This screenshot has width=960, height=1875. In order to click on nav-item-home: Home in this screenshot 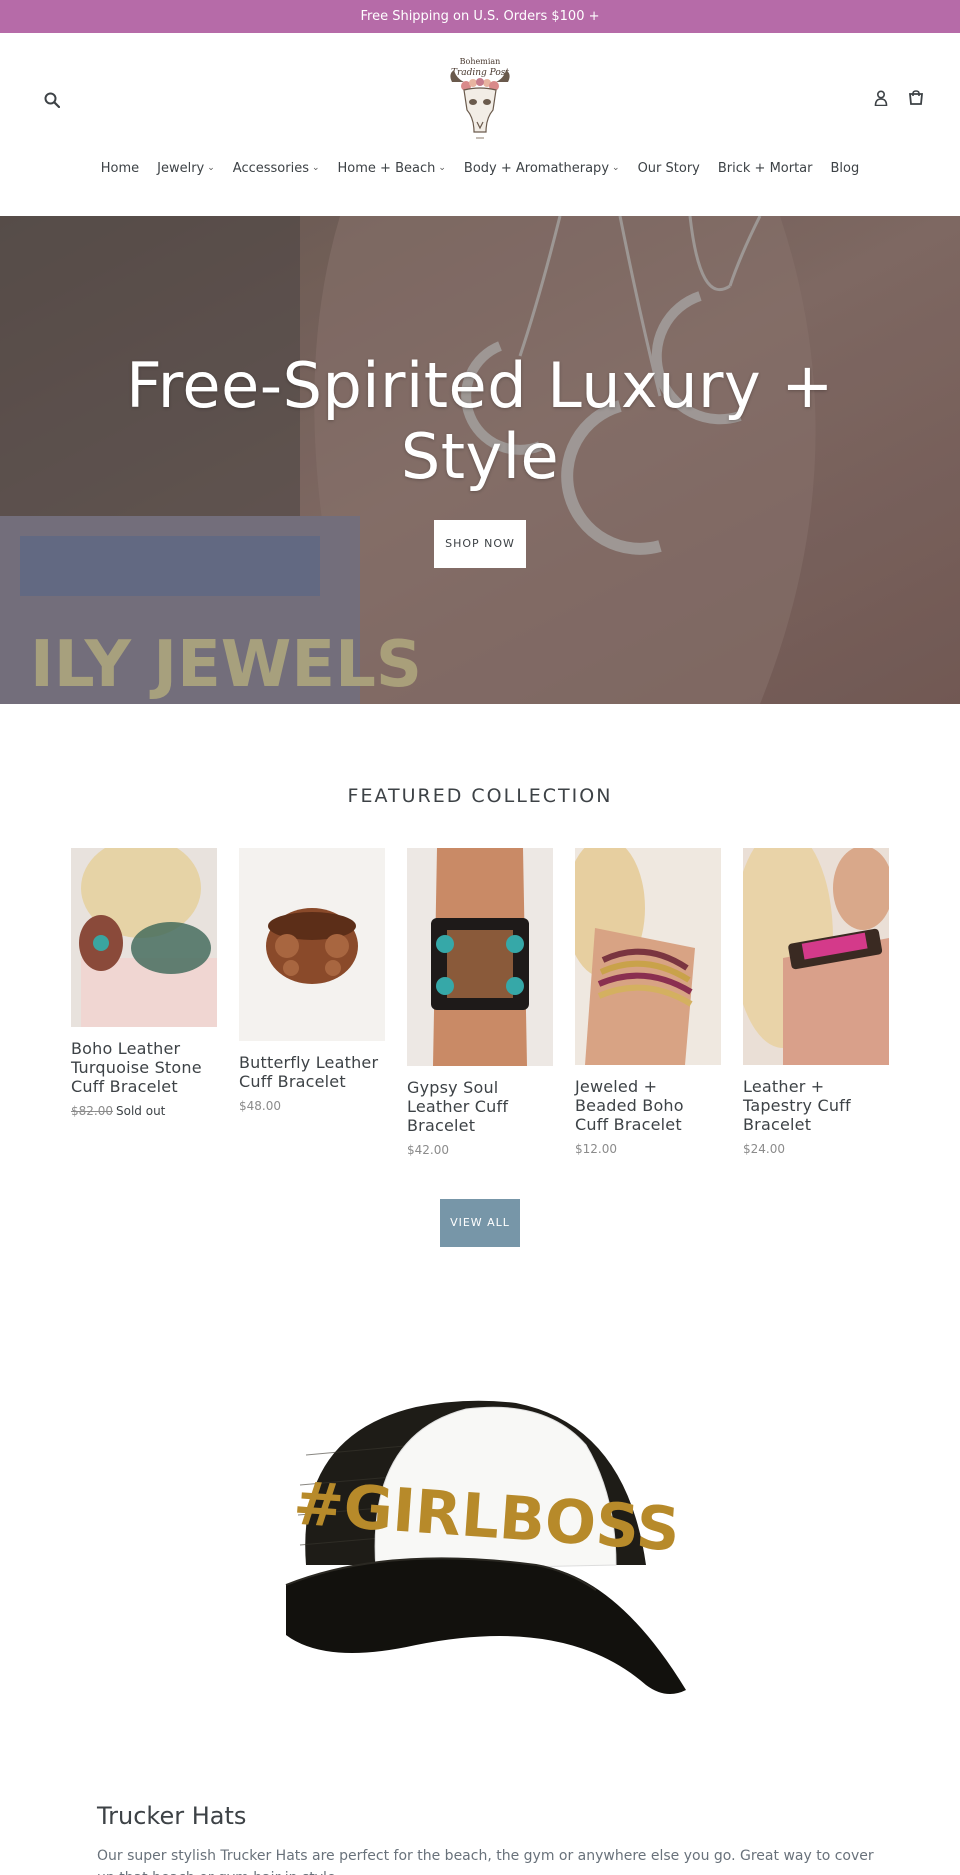, I will do `click(120, 168)`.